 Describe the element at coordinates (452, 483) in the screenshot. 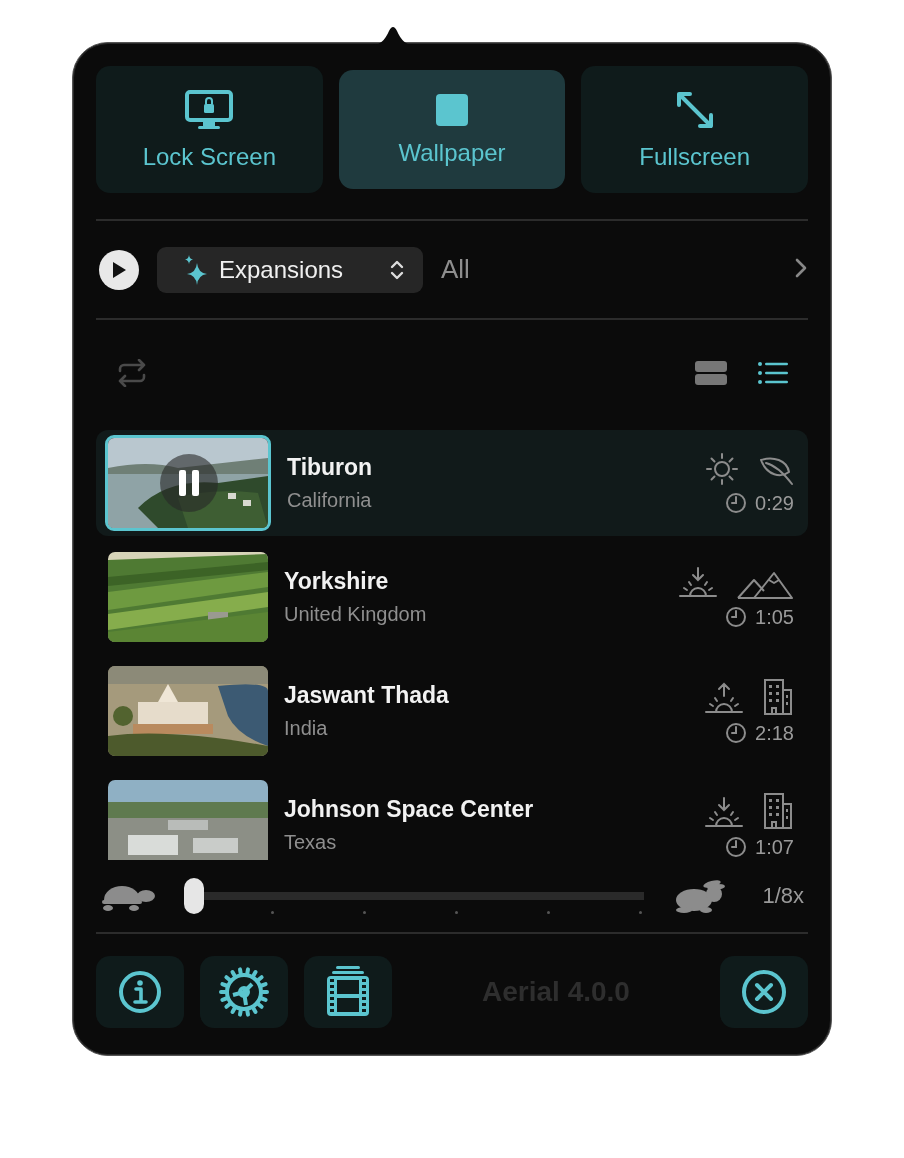

I see `video-row: Tiburon California 0:29` at that location.